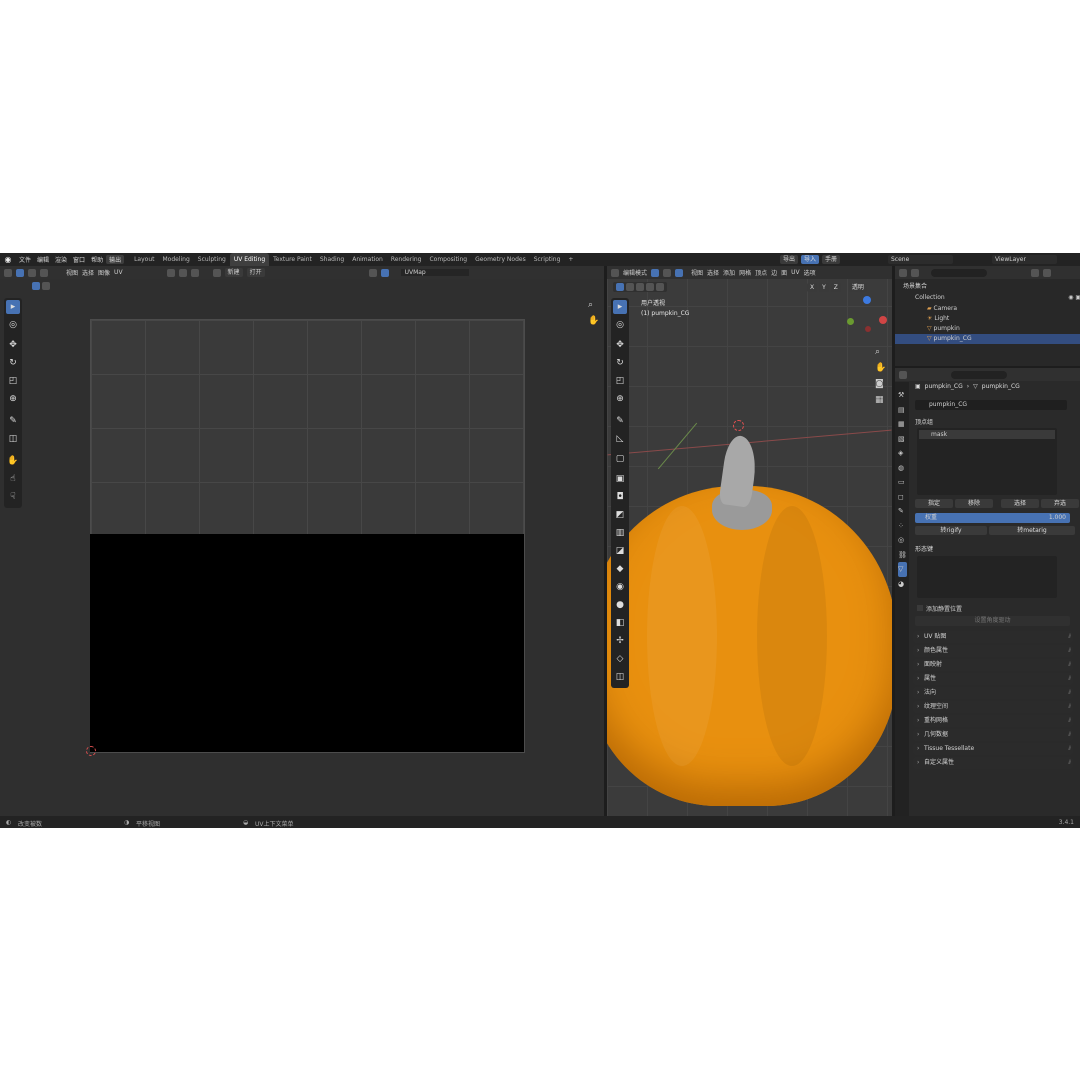  What do you see at coordinates (729, 272) in the screenshot?
I see `menu-add: 添加` at bounding box center [729, 272].